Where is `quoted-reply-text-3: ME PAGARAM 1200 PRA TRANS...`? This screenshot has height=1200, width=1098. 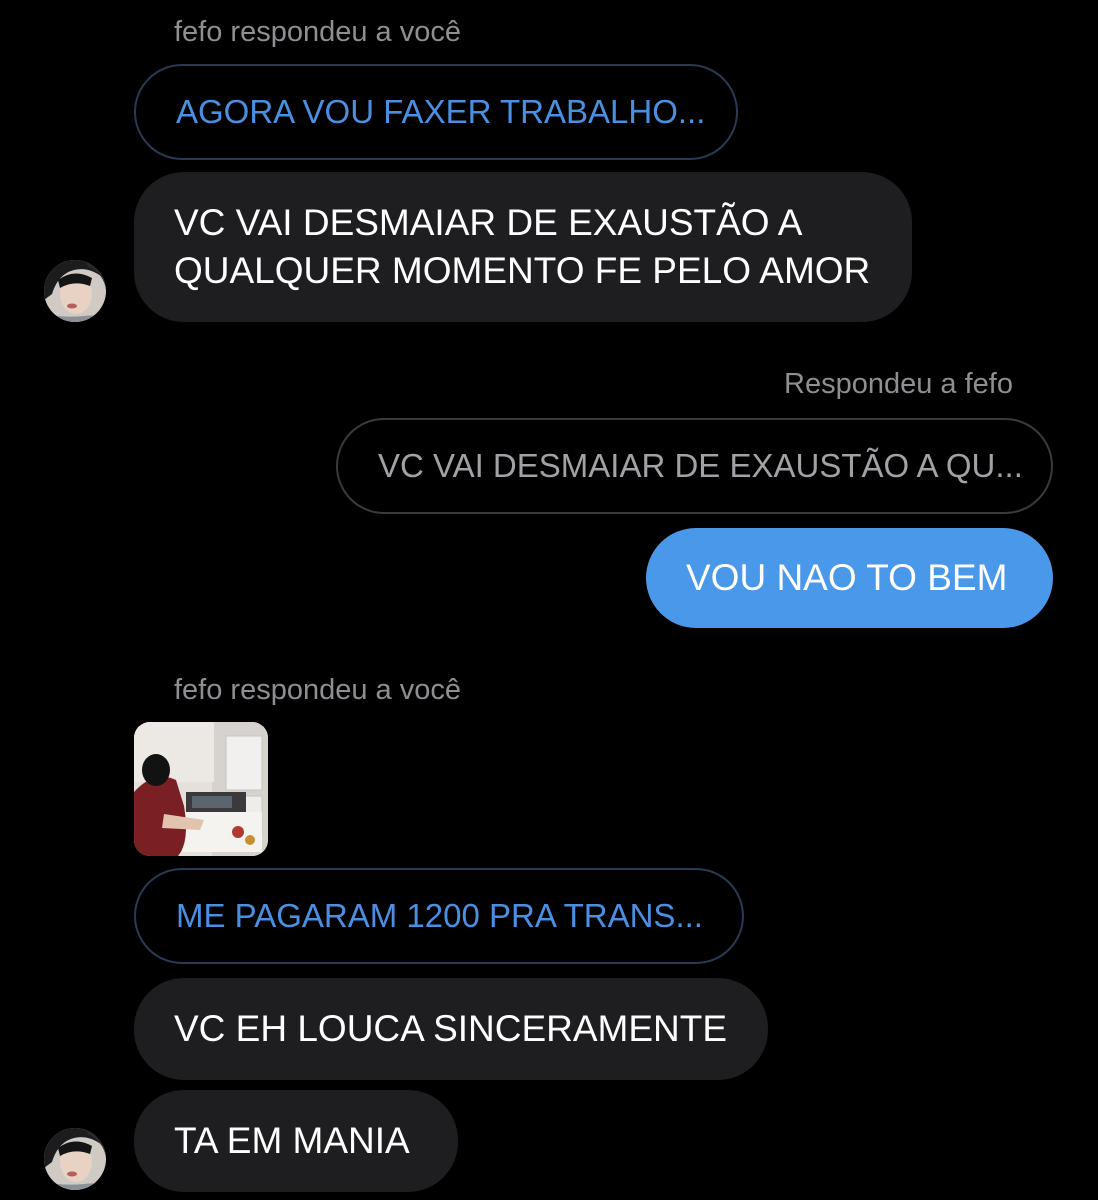 quoted-reply-text-3: ME PAGARAM 1200 PRA TRANS... is located at coordinates (439, 915).